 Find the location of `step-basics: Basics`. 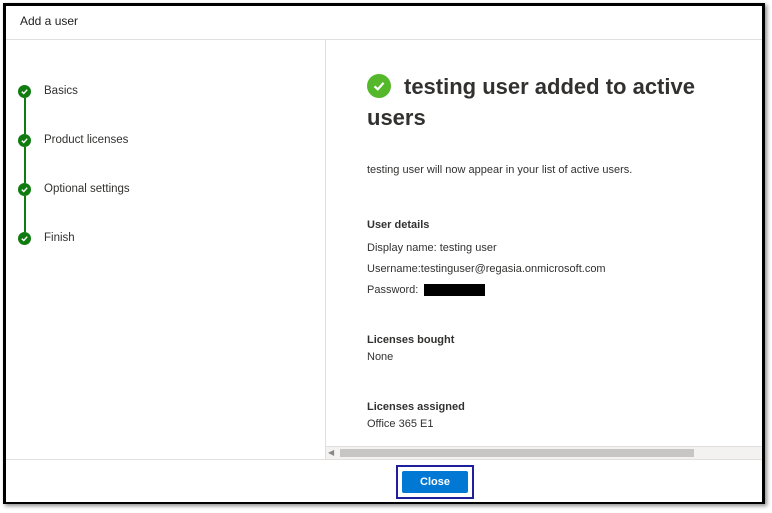

step-basics: Basics is located at coordinates (74, 108).